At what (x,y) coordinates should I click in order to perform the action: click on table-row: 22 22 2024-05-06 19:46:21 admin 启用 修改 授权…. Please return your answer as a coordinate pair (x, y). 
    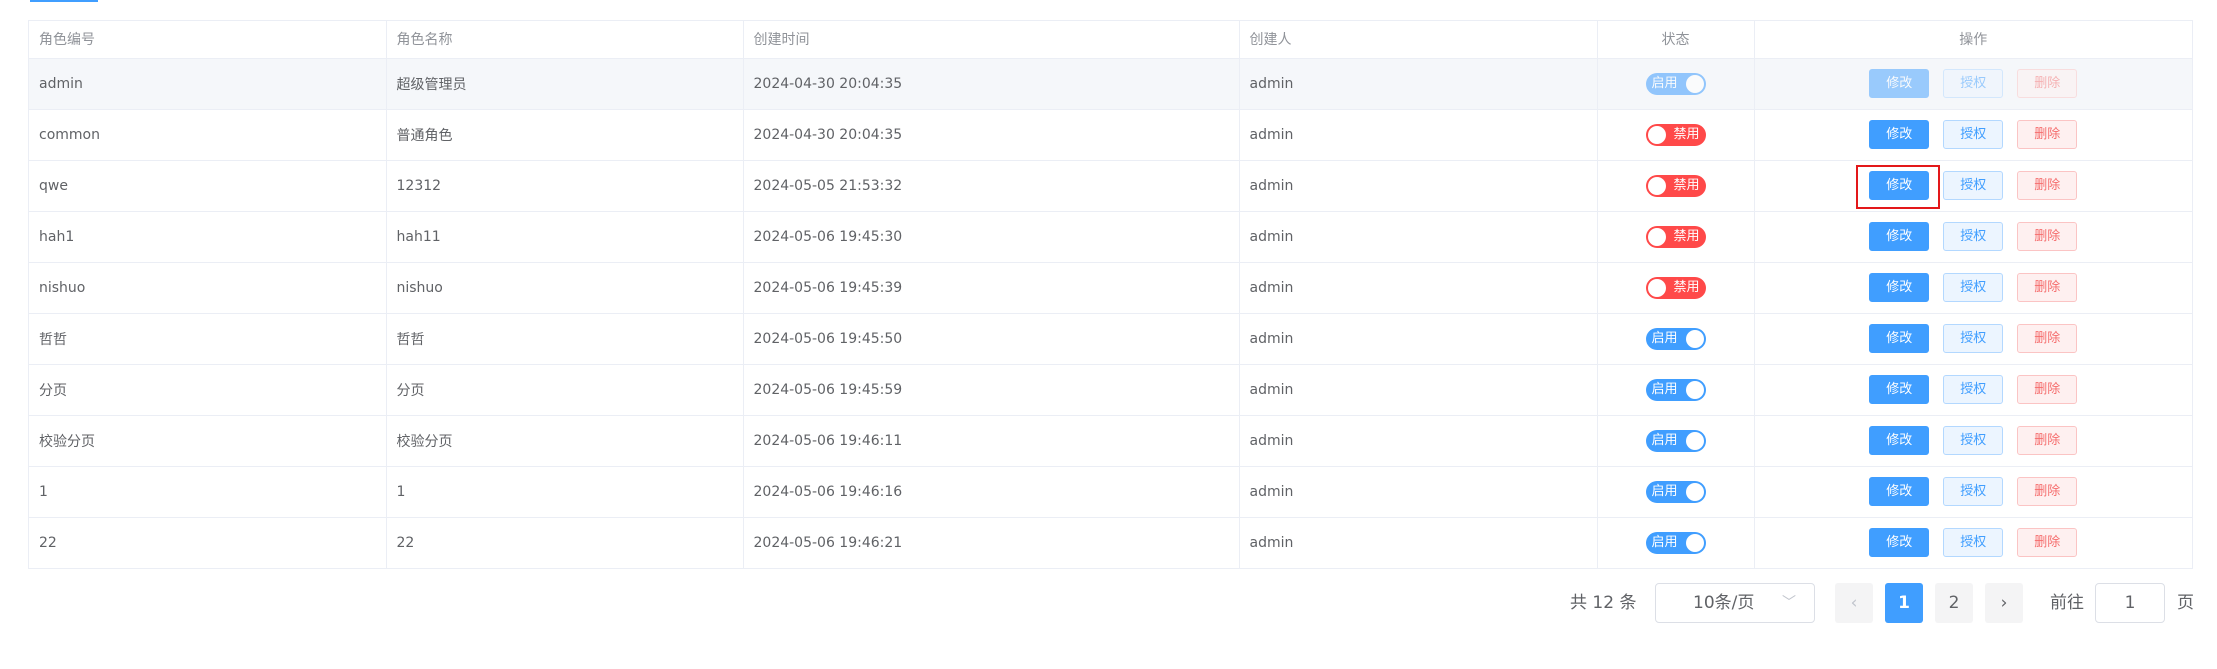
    Looking at the image, I should click on (1110, 542).